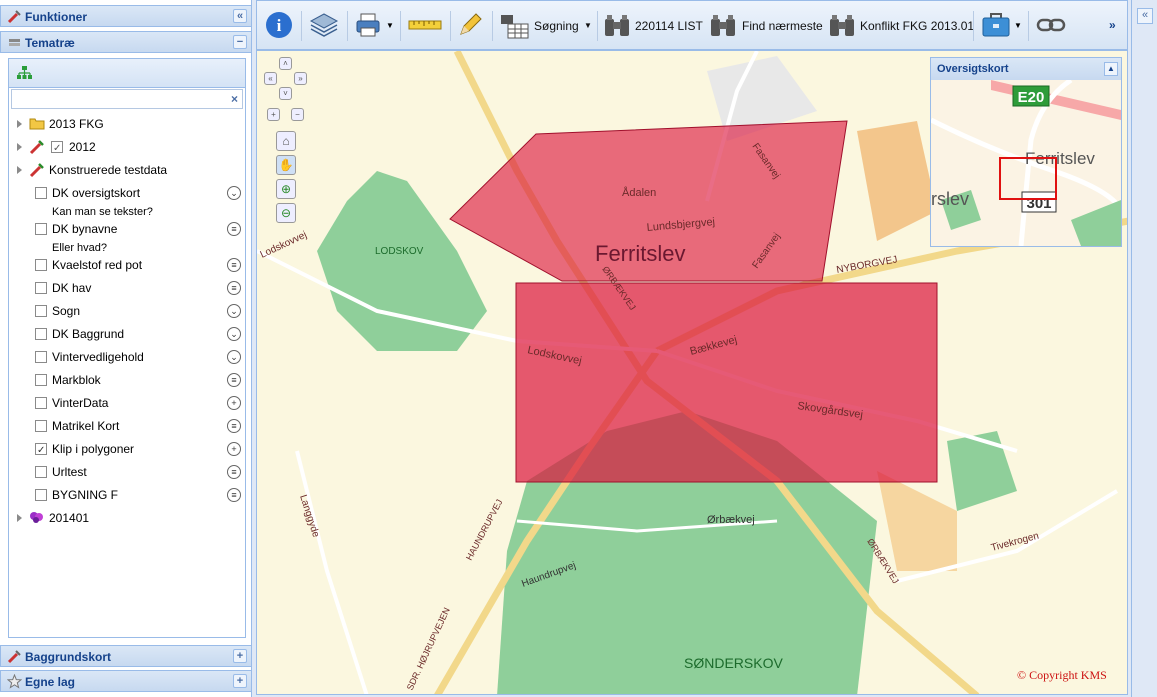 This screenshot has height=697, width=1157. What do you see at coordinates (127, 518) in the screenshot?
I see `tree-item: 201401` at bounding box center [127, 518].